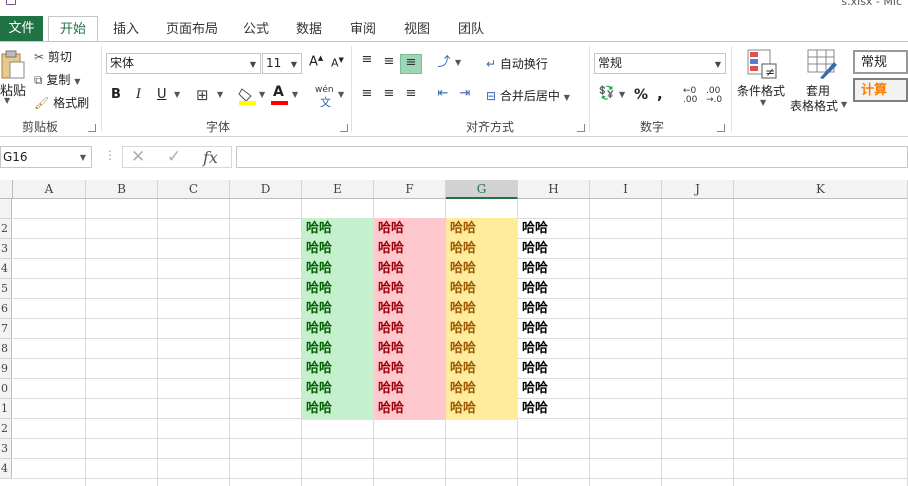 This screenshot has height=486, width=908. What do you see at coordinates (528, 95) in the screenshot?
I see `merge-center-button: ⊟ 合并后居中 ▼` at bounding box center [528, 95].